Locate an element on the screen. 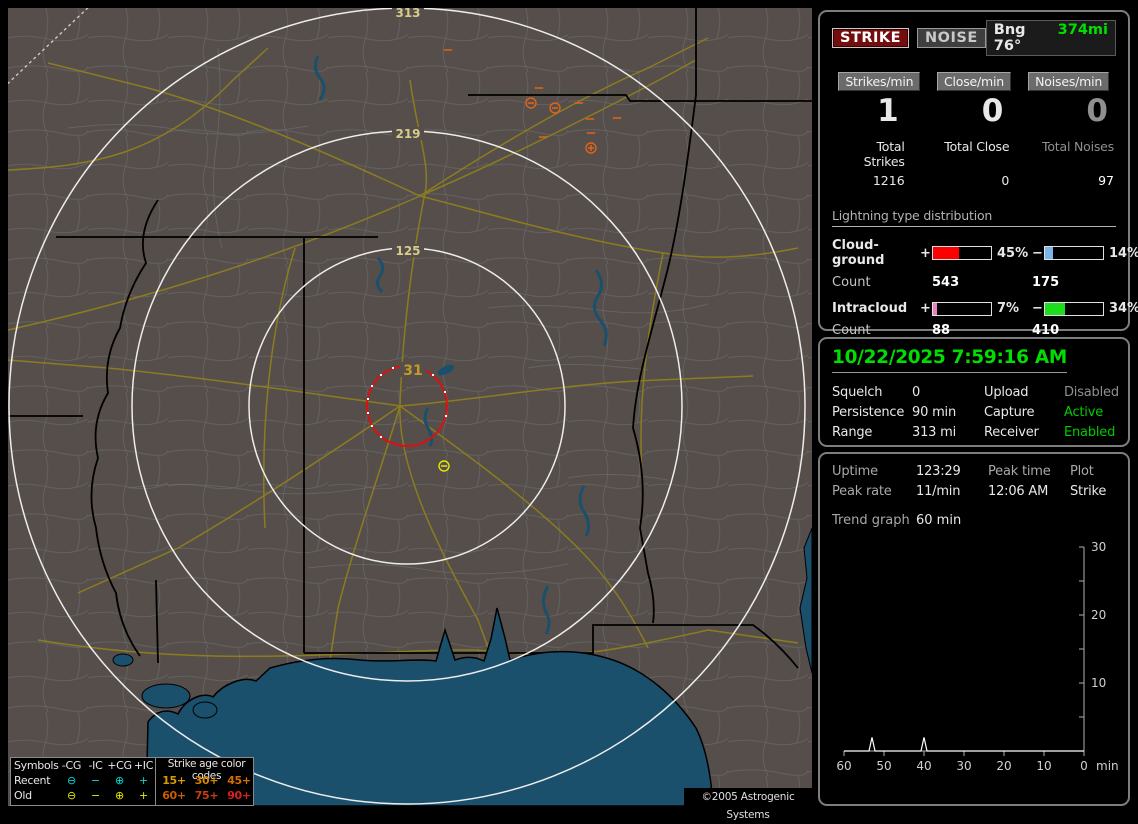 Image resolution: width=1138 pixels, height=824 pixels. age-60: 60+ is located at coordinates (174, 795).